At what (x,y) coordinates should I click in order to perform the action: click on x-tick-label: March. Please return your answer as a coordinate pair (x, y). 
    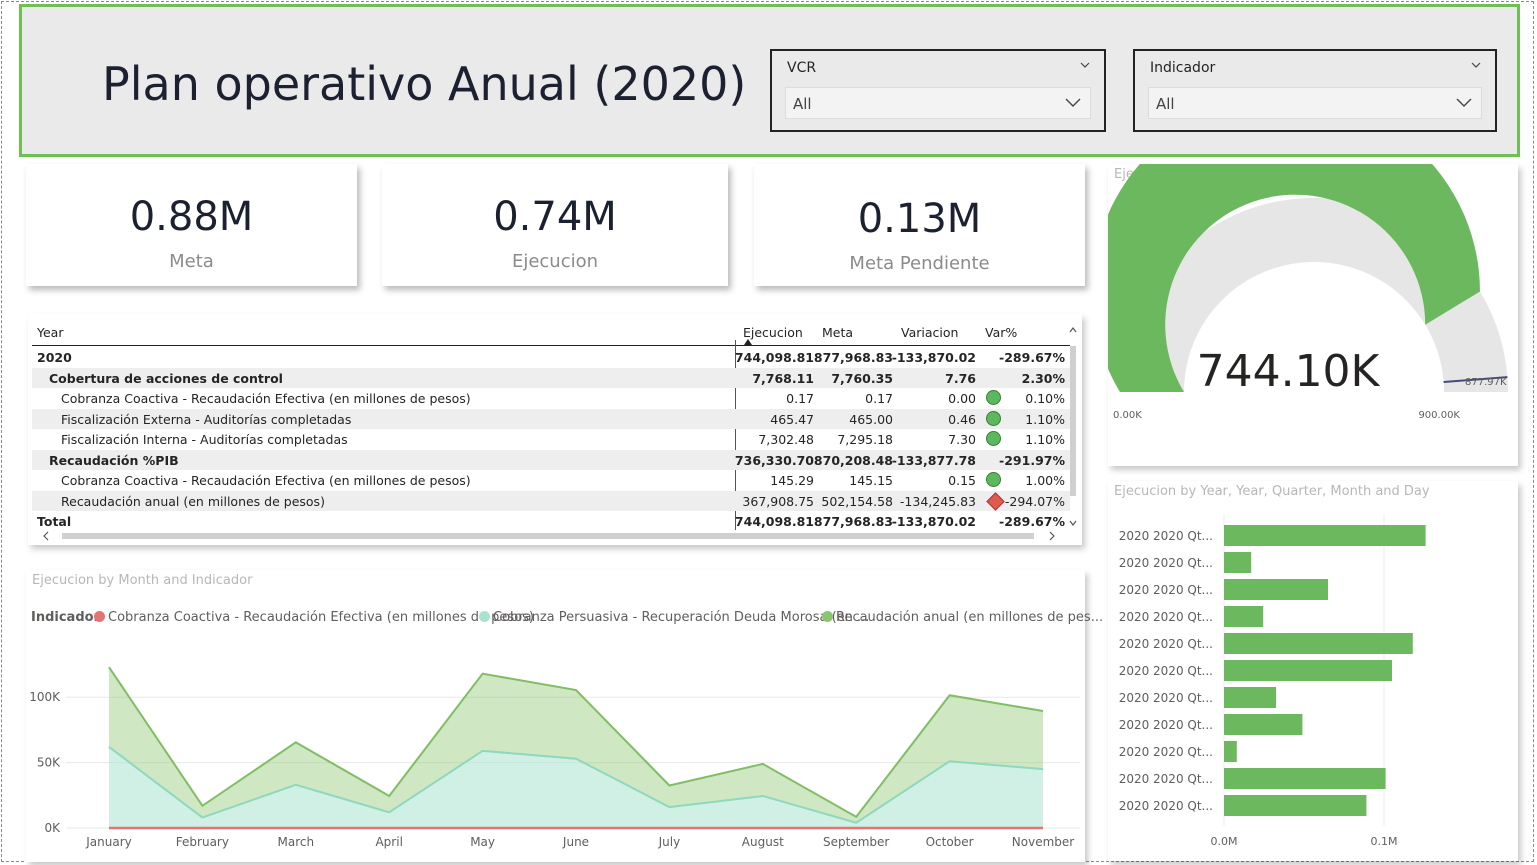
    Looking at the image, I should click on (296, 842).